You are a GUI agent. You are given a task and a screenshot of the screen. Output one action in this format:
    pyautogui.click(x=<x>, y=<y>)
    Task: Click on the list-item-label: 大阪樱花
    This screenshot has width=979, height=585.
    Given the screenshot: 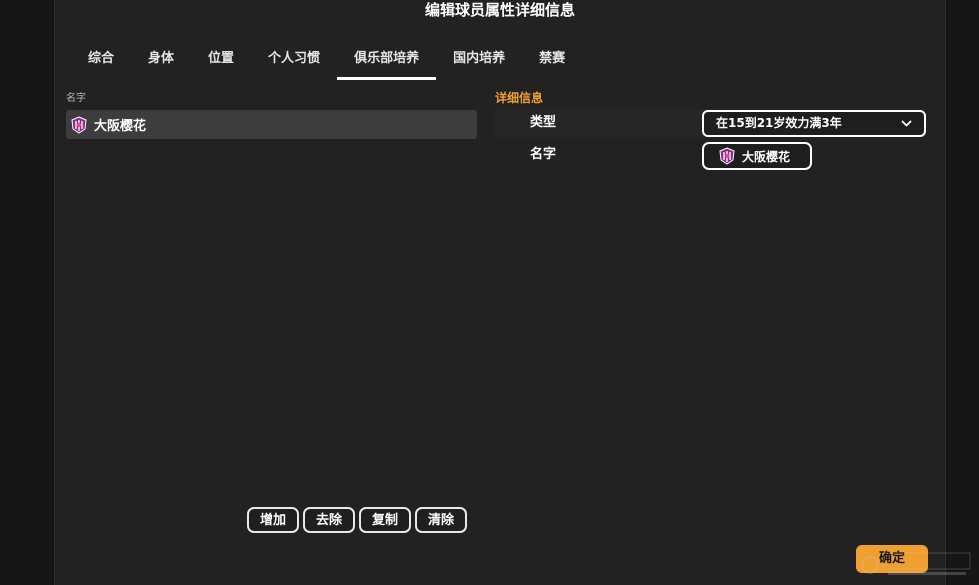 What is the action you would take?
    pyautogui.click(x=120, y=126)
    